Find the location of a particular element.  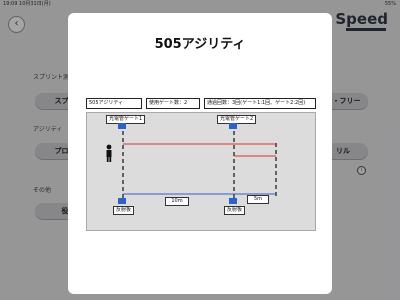

gate-count-box: 使用ゲート数：2 is located at coordinates (173, 103).